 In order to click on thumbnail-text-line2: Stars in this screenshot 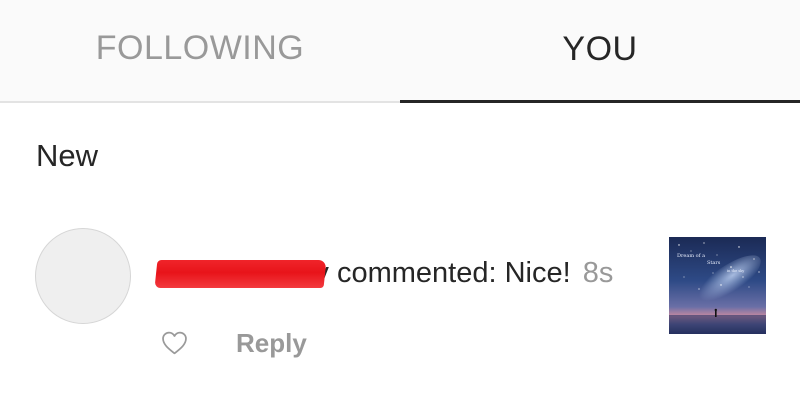, I will do `click(714, 263)`.